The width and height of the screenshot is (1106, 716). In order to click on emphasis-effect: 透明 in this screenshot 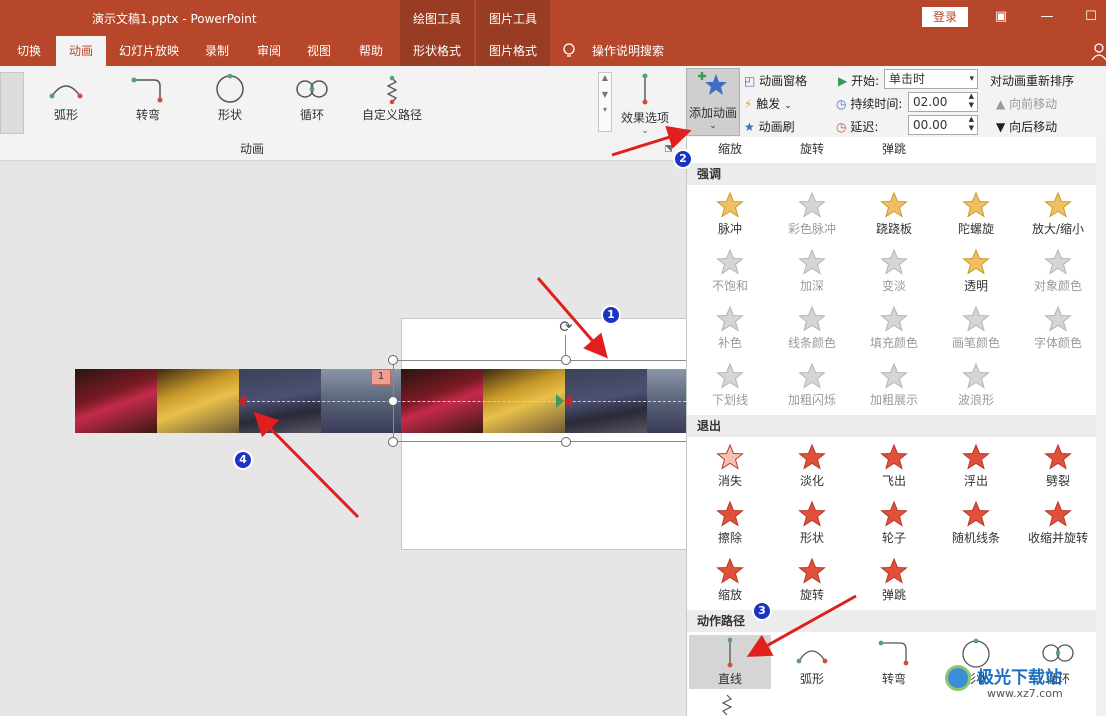, I will do `click(976, 273)`.